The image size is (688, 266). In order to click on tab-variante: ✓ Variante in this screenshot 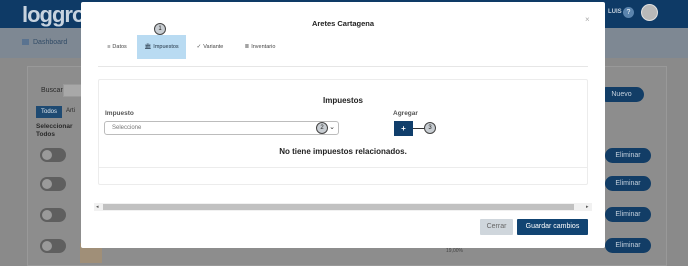, I will do `click(210, 47)`.